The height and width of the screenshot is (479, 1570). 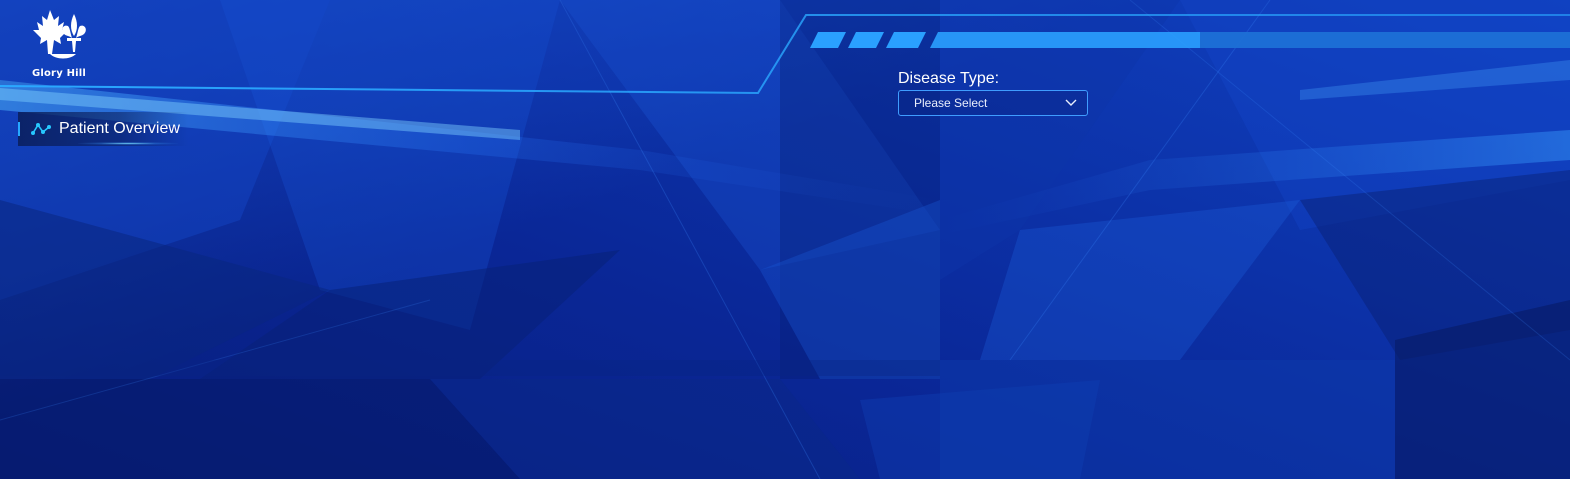 I want to click on chevron-down-icon, so click(x=1071, y=102).